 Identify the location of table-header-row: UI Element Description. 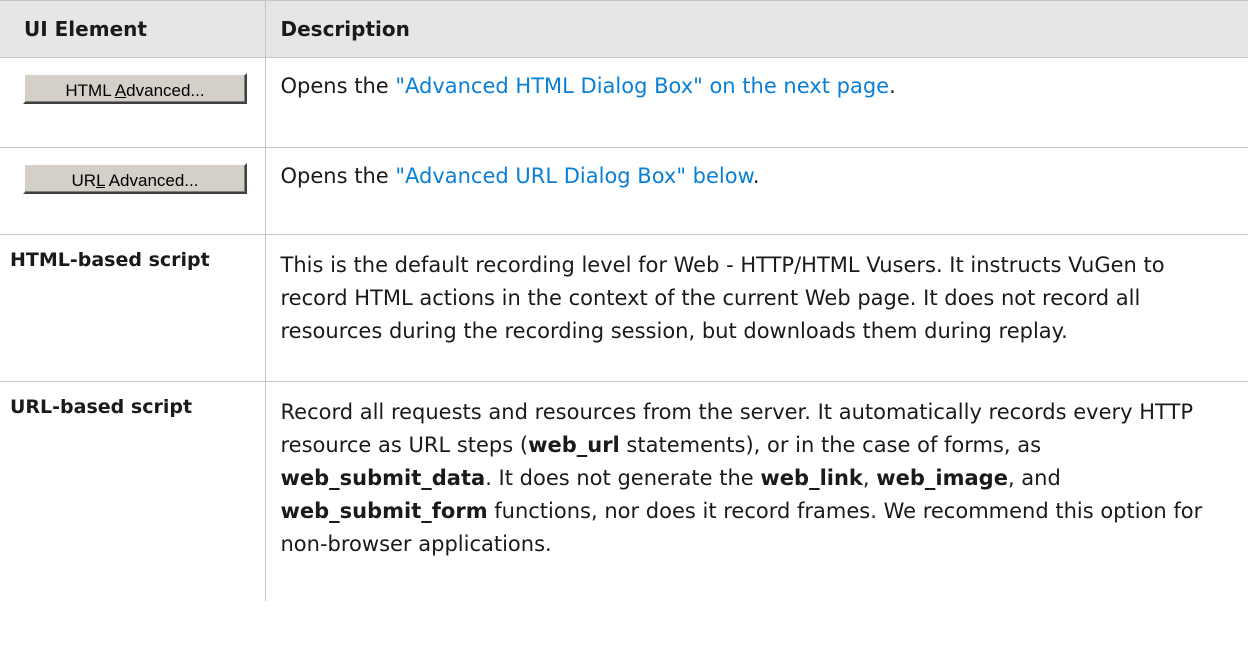
(624, 29).